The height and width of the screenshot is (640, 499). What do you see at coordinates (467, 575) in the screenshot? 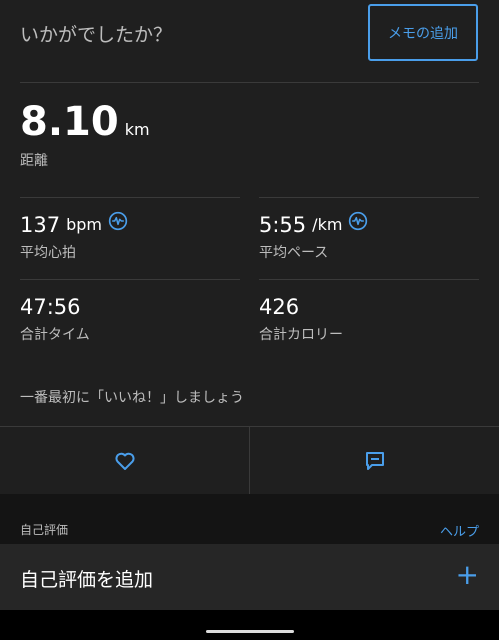
I see `plus-icon: +` at bounding box center [467, 575].